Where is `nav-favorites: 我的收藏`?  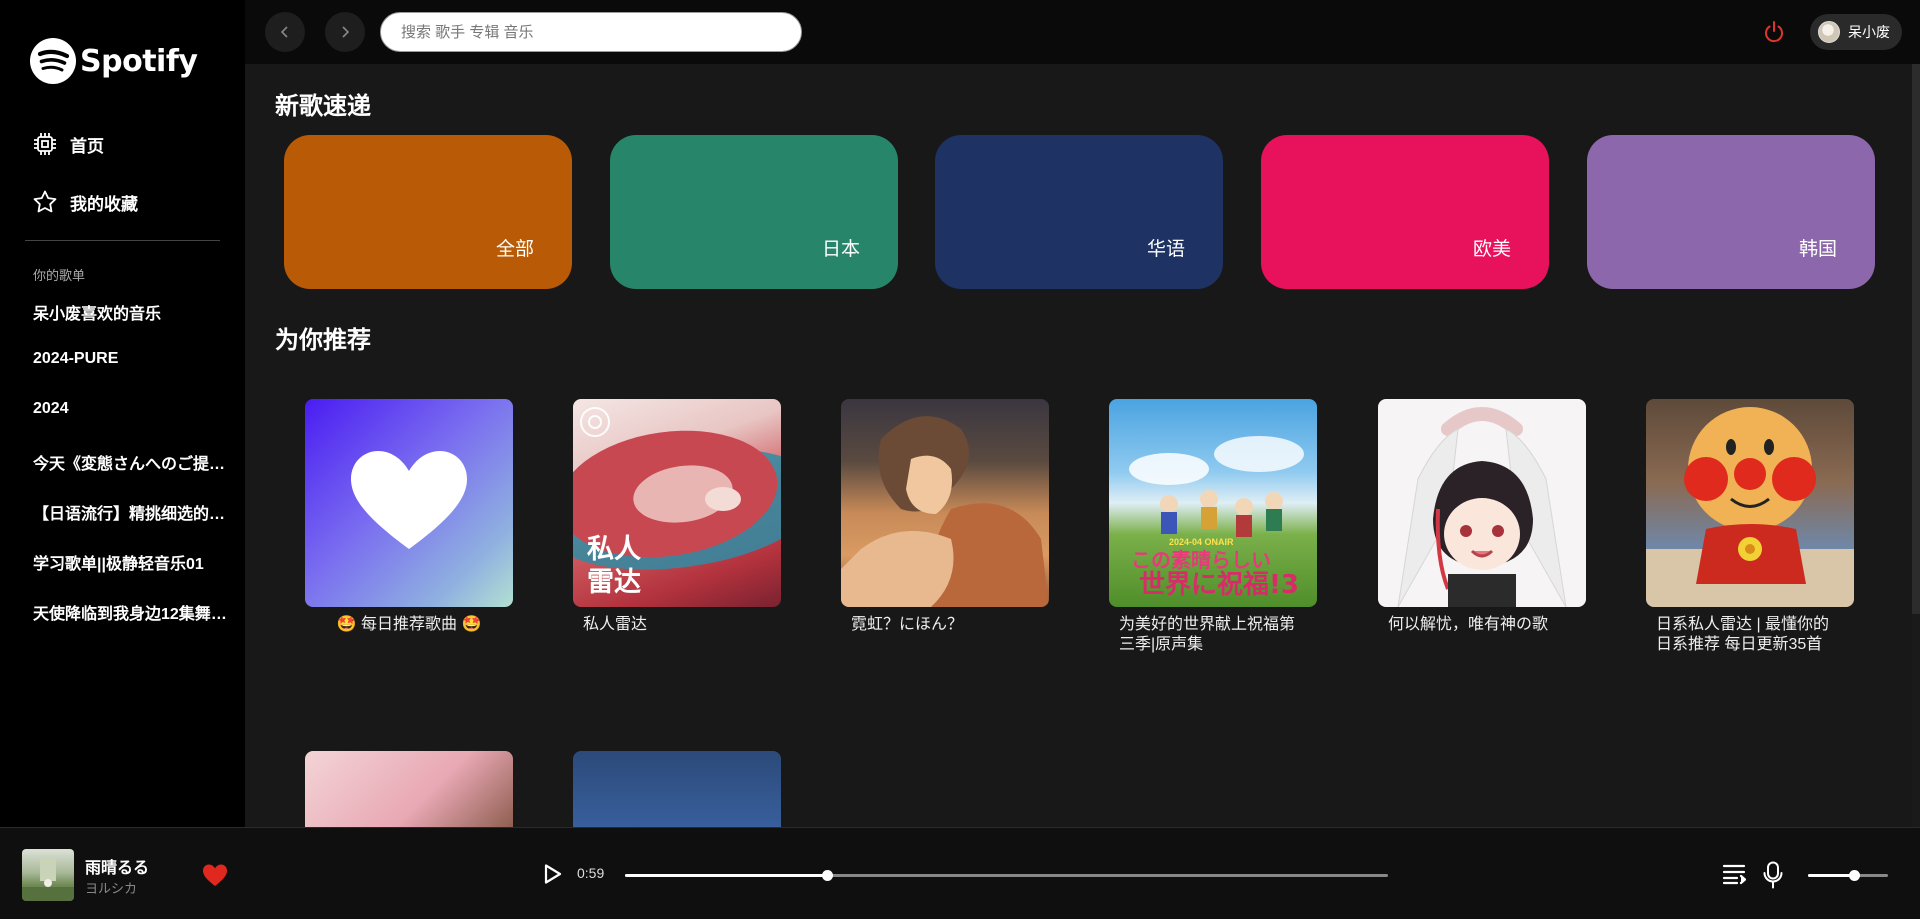 nav-favorites: 我的收藏 is located at coordinates (85, 202).